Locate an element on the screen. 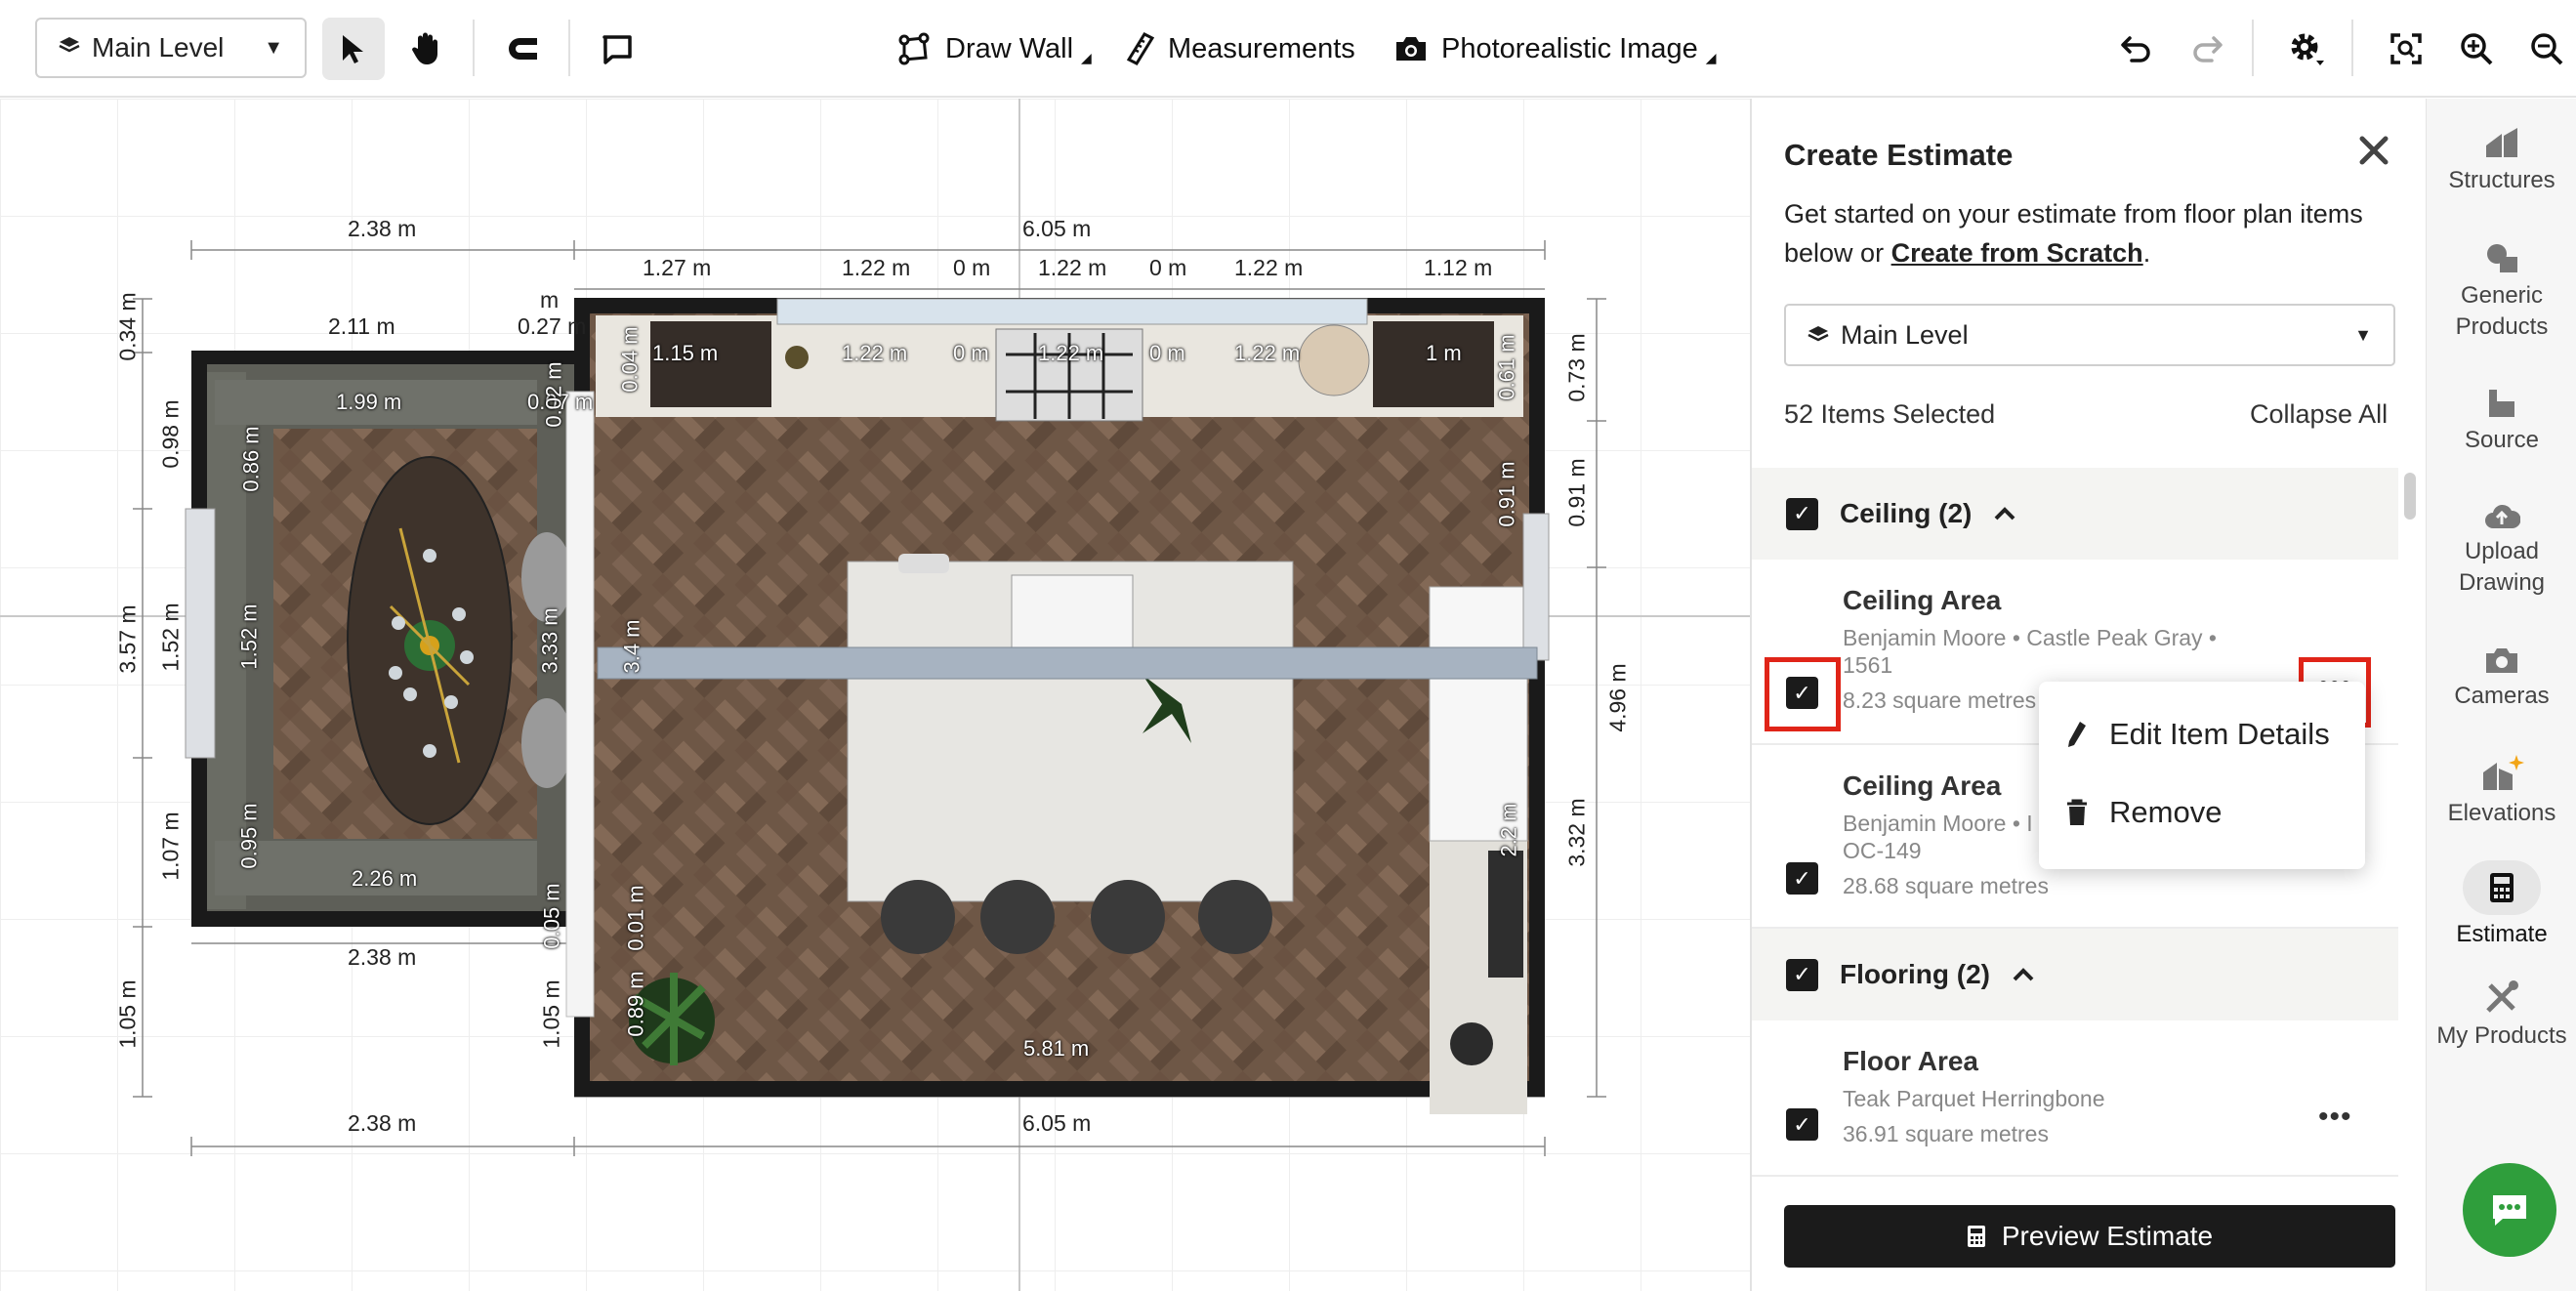  gear-icon is located at coordinates (2307, 49).